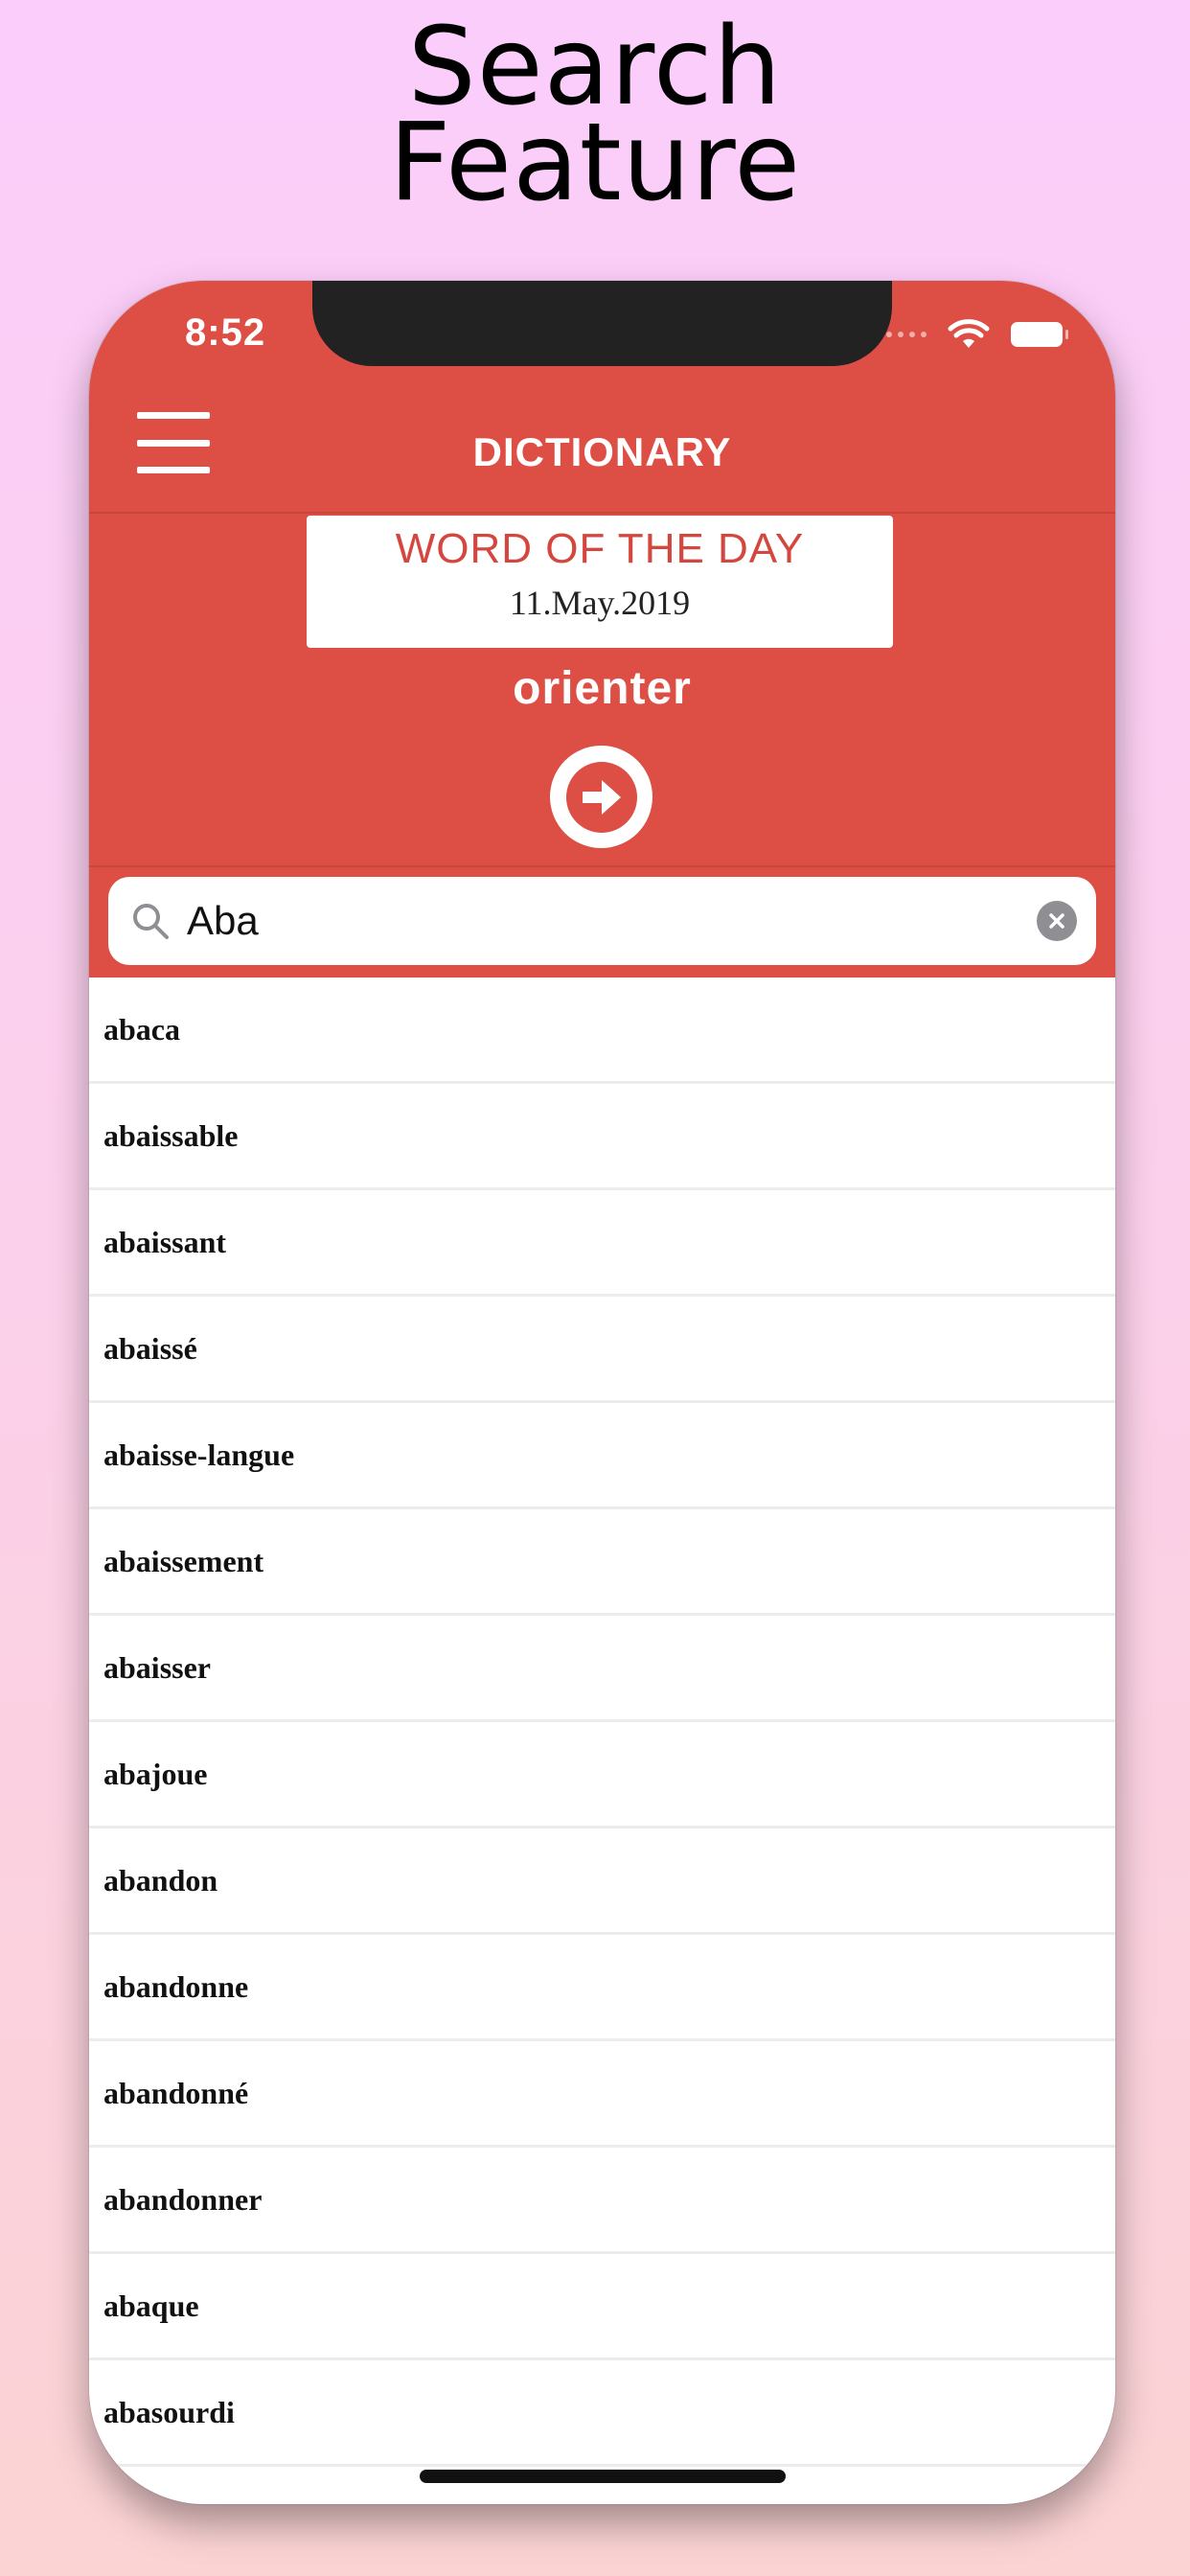 The image size is (1190, 2576). I want to click on word-of-the-day-date: 11.May.2019, so click(600, 603).